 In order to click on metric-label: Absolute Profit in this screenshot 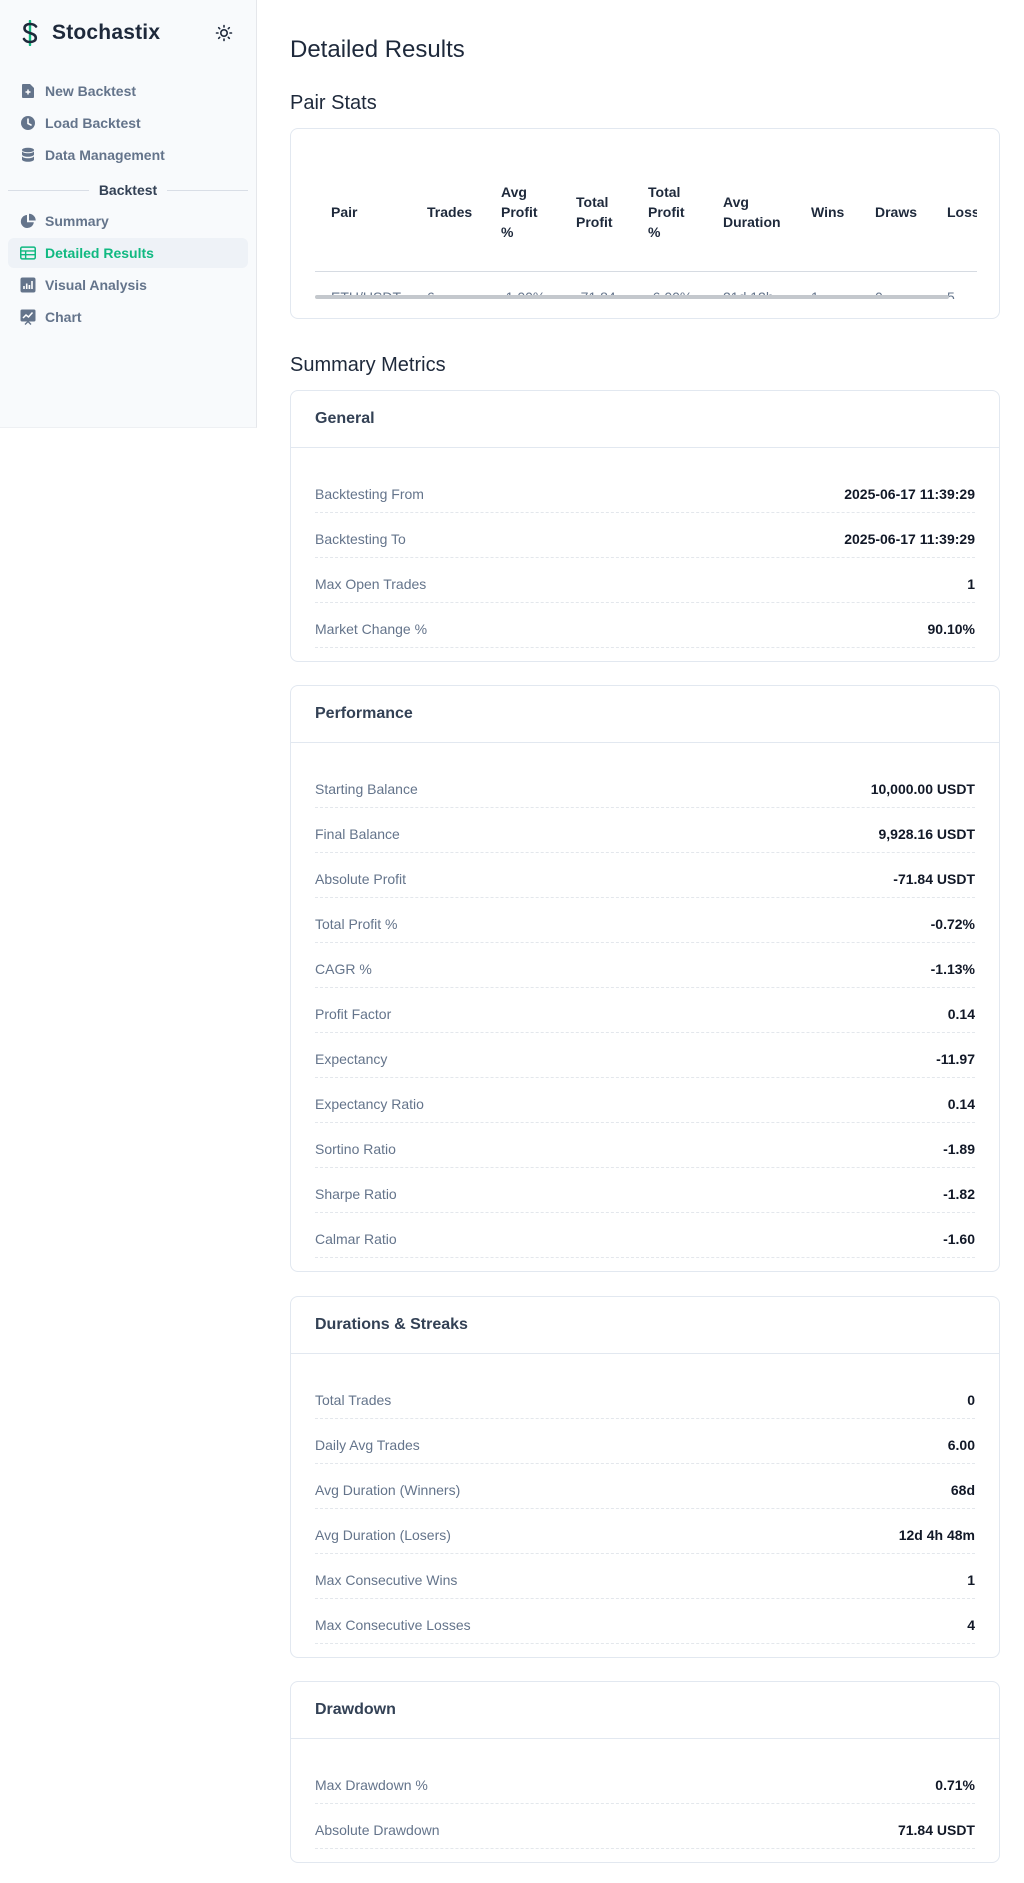, I will do `click(361, 879)`.